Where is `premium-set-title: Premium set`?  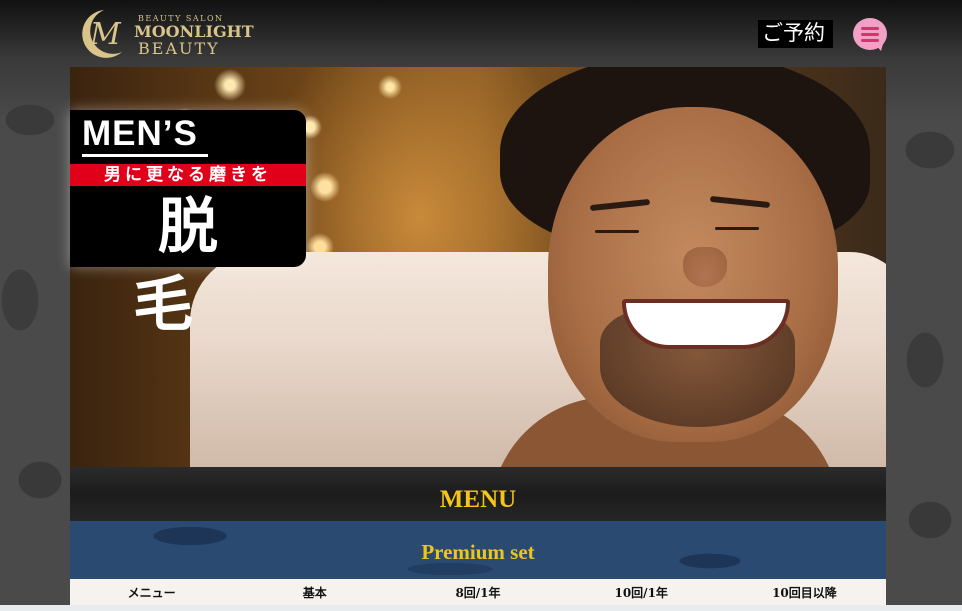 premium-set-title: Premium set is located at coordinates (478, 552).